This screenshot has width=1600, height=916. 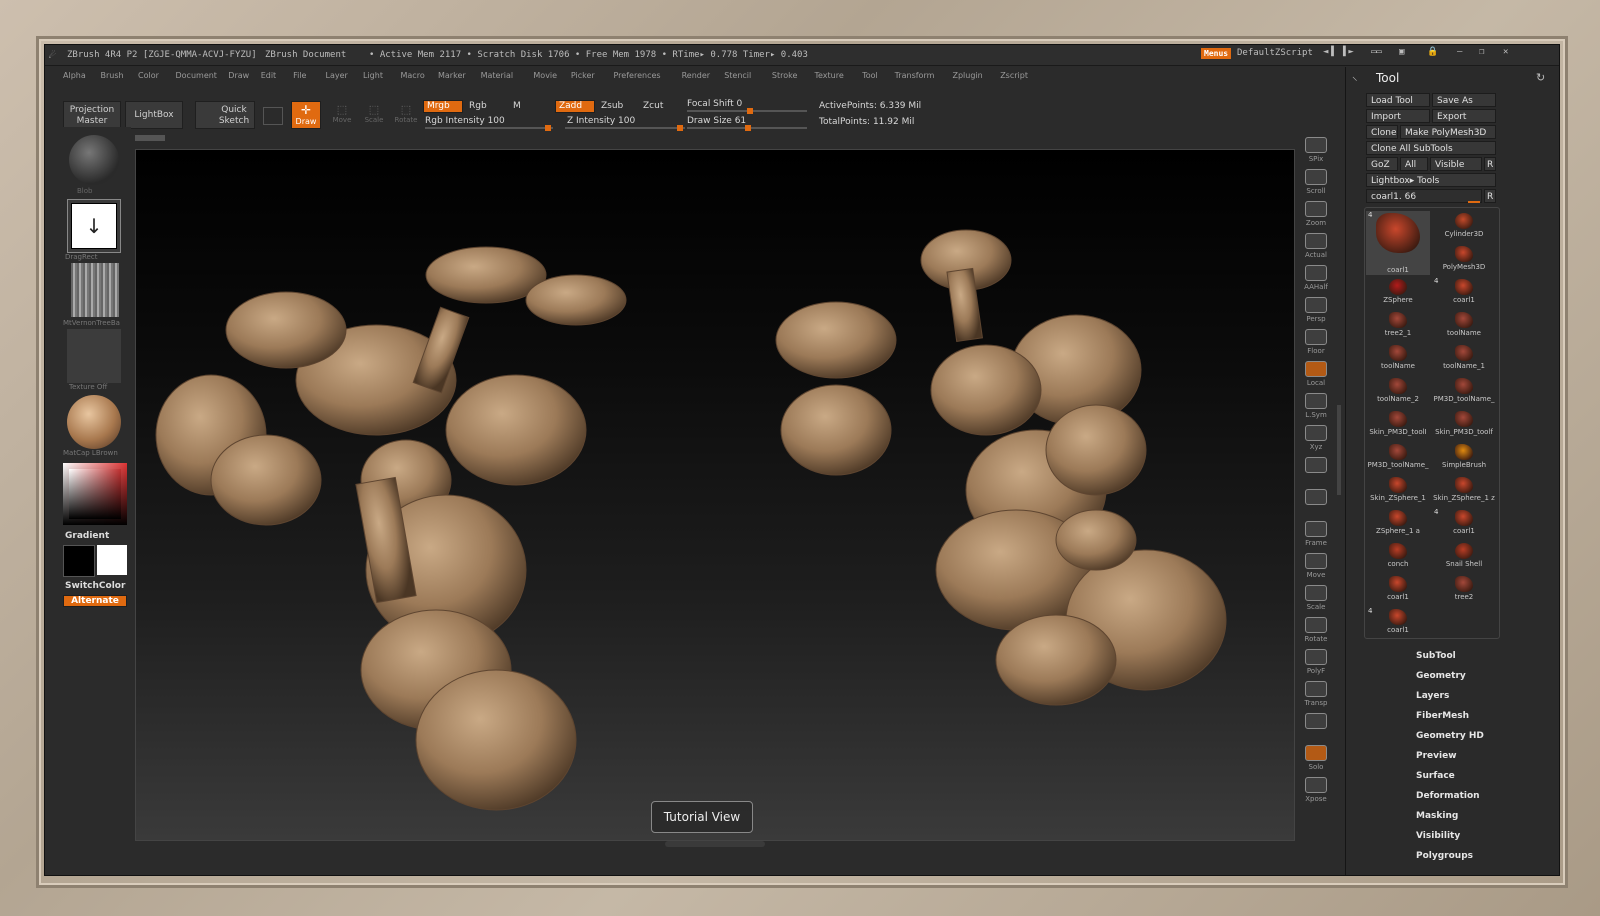 I want to click on brush-thumbnail, so click(x=94, y=160).